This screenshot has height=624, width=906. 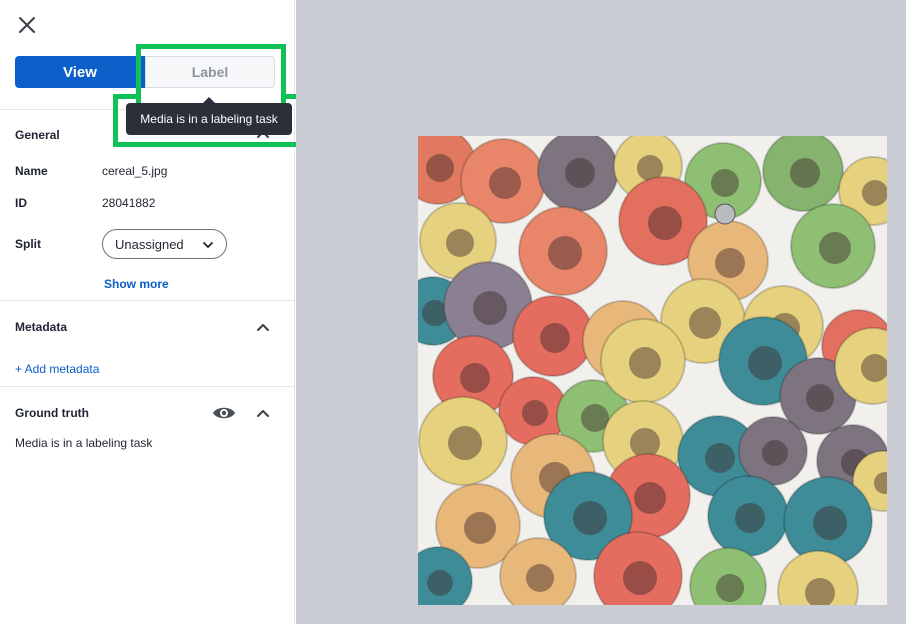 I want to click on mode-toggle: View Label, so click(x=145, y=72).